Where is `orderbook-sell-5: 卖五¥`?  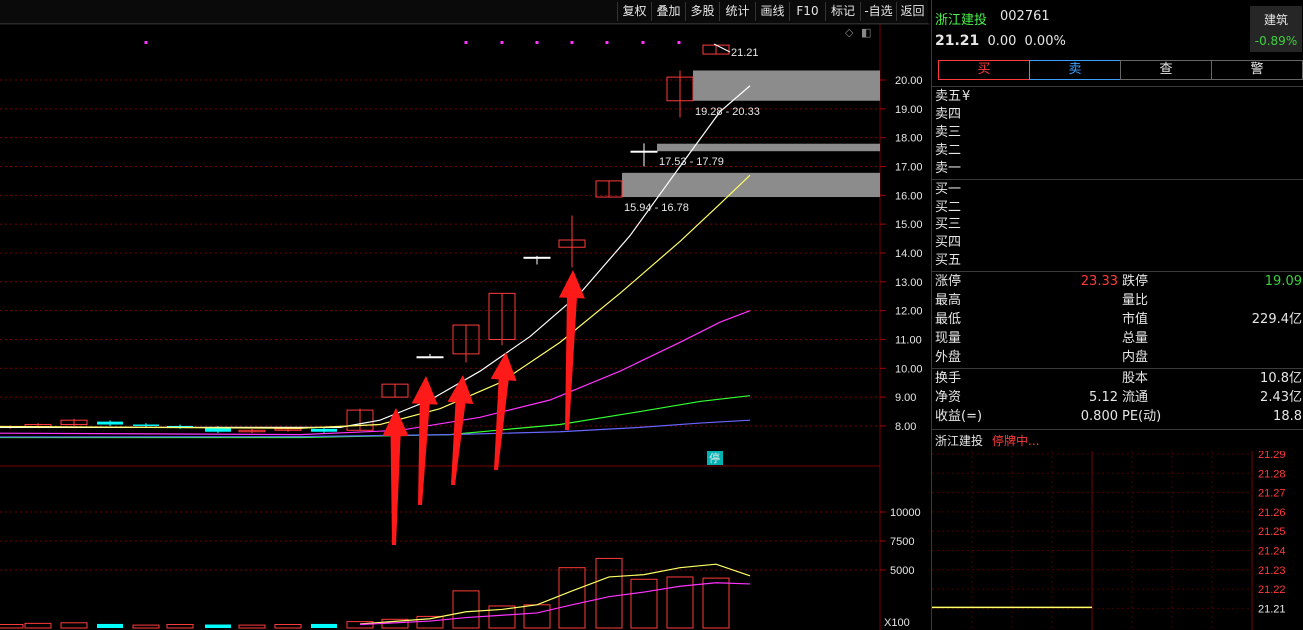
orderbook-sell-5: 卖五¥ is located at coordinates (952, 97).